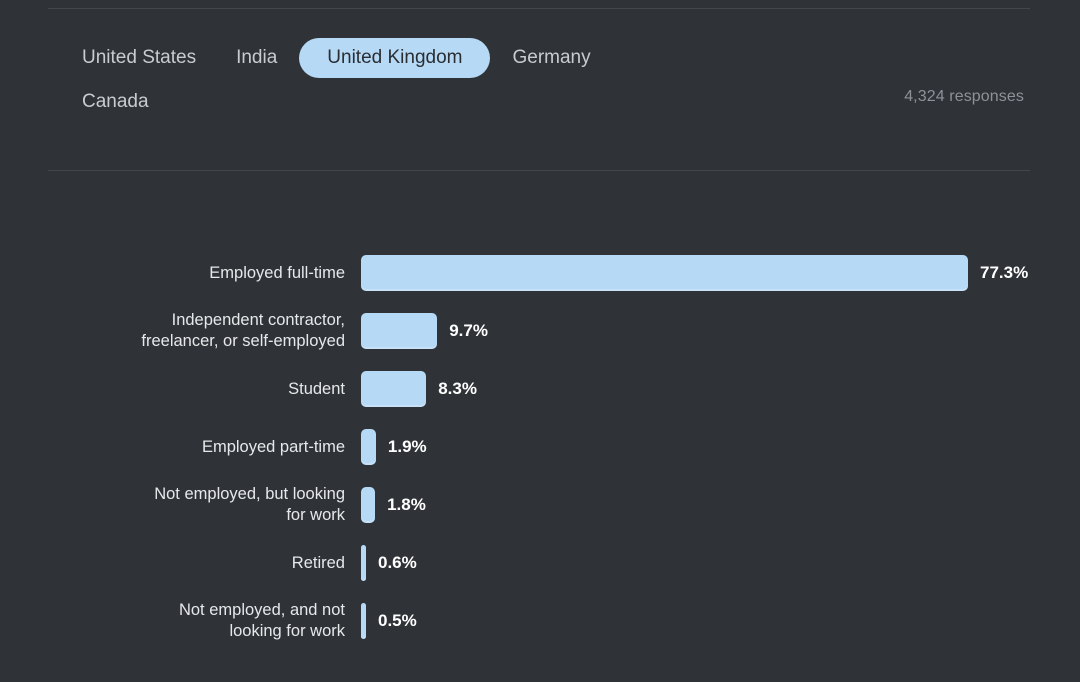 The width and height of the screenshot is (1080, 682). I want to click on country-tab-canada: Canada, so click(115, 102).